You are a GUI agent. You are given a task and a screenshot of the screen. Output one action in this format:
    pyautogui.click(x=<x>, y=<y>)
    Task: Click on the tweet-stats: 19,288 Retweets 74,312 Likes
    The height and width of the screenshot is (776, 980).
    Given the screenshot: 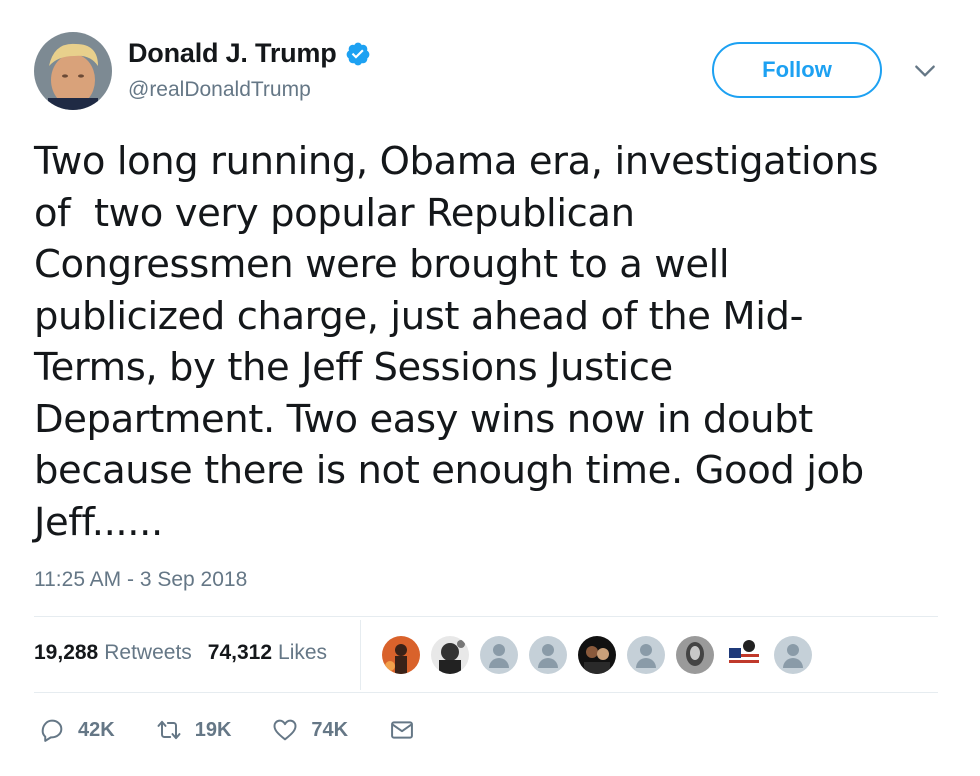 What is the action you would take?
    pyautogui.click(x=180, y=653)
    